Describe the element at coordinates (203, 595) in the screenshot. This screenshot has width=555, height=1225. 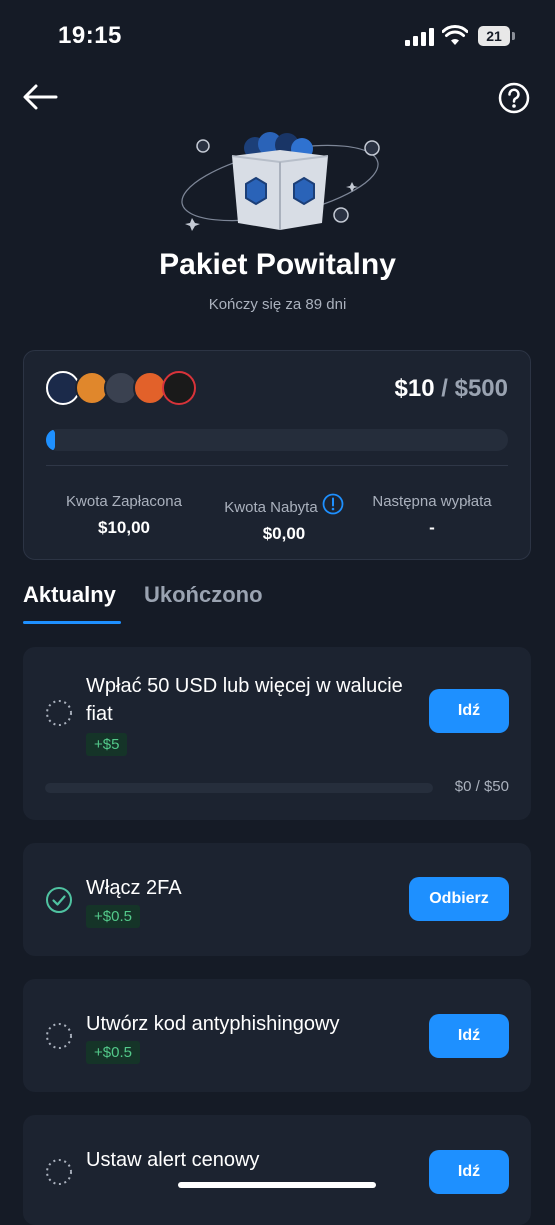
I see `tab-completed: Ukończono` at that location.